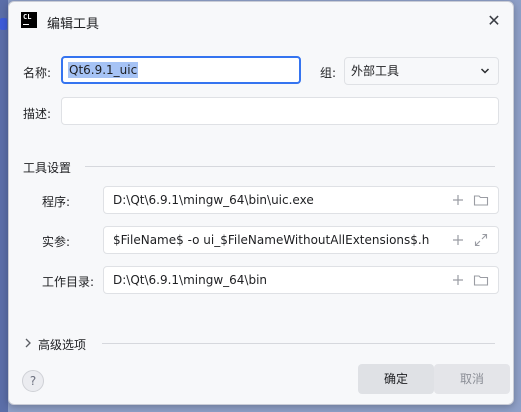 Image resolution: width=521 pixels, height=412 pixels. Describe the element at coordinates (73, 24) in the screenshot. I see `dialog-title: 编辑工具` at that location.